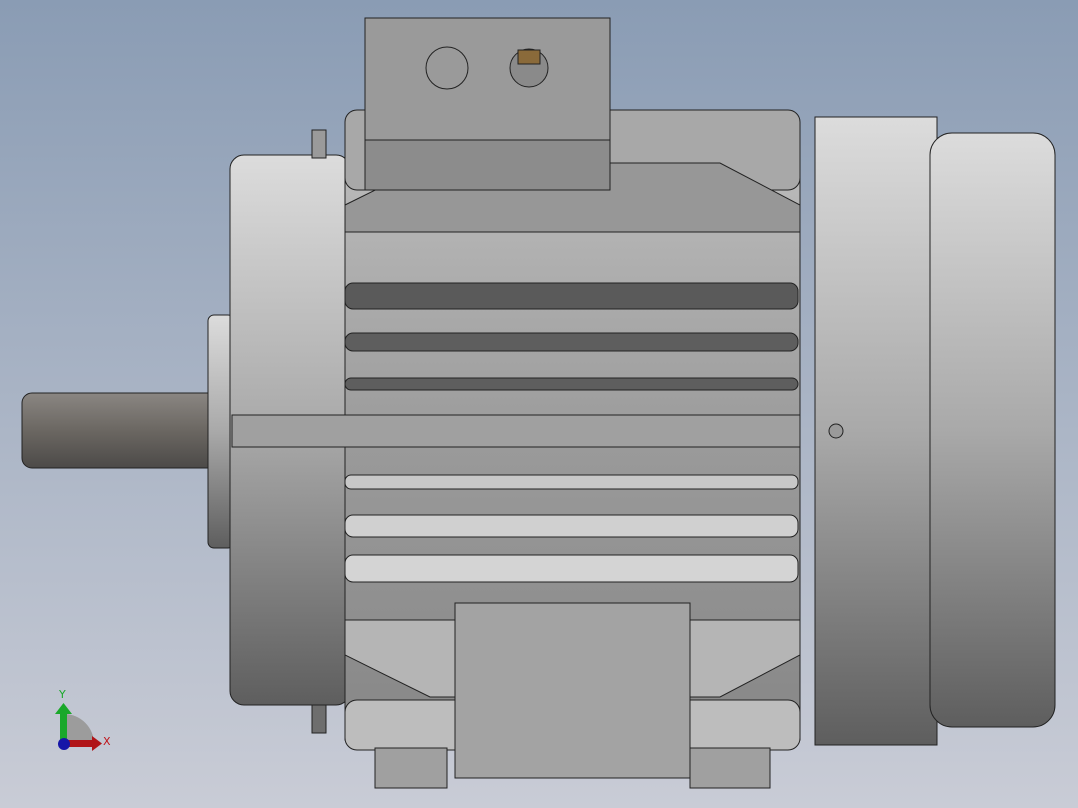  I want to click on key-slot, so click(516, 431).